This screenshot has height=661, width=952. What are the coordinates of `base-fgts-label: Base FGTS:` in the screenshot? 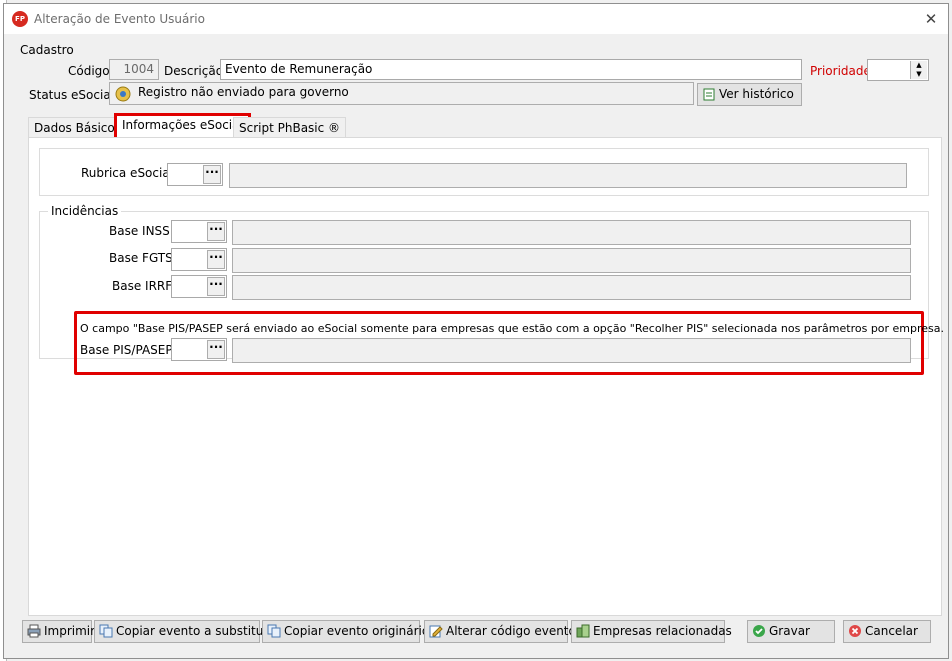 It's located at (143, 258).